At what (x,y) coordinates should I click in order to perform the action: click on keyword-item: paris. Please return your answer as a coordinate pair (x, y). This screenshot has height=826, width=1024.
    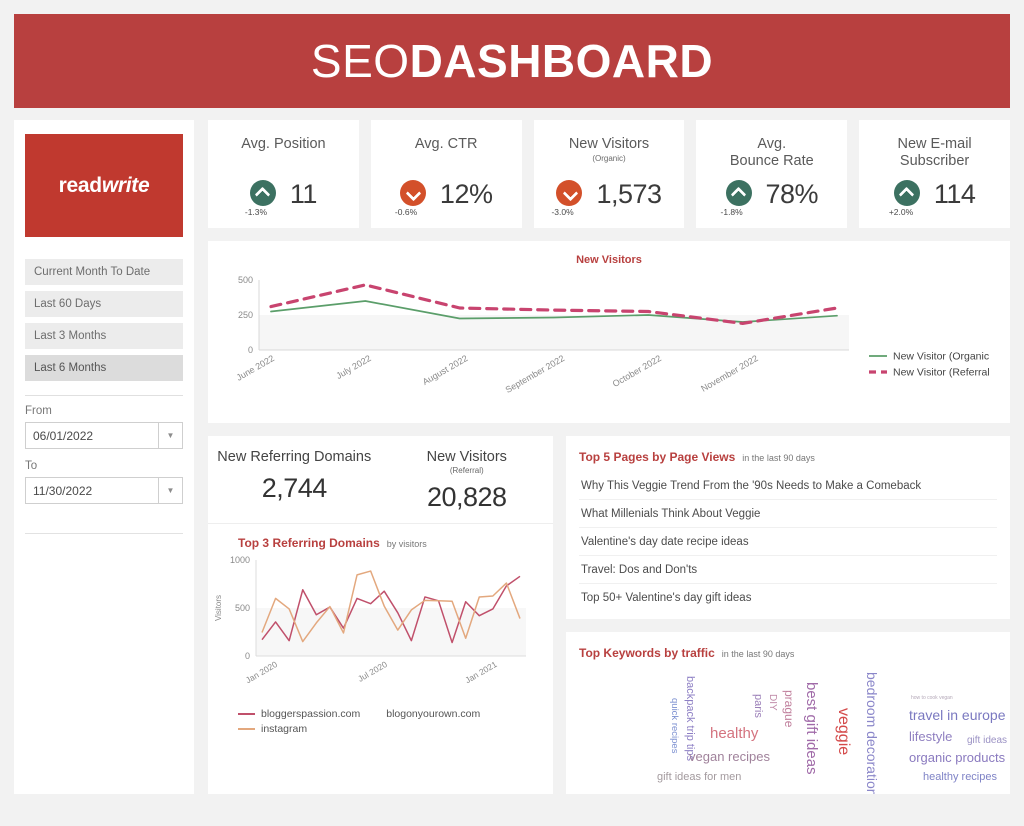
    Looking at the image, I should click on (758, 706).